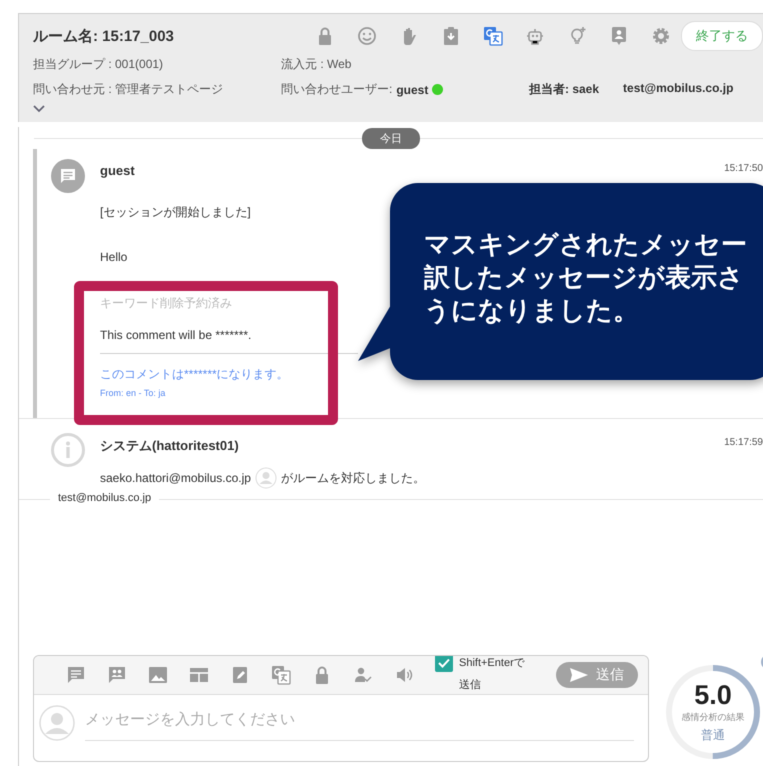 This screenshot has height=766, width=763. What do you see at coordinates (114, 257) in the screenshot?
I see `message-text: Hello` at bounding box center [114, 257].